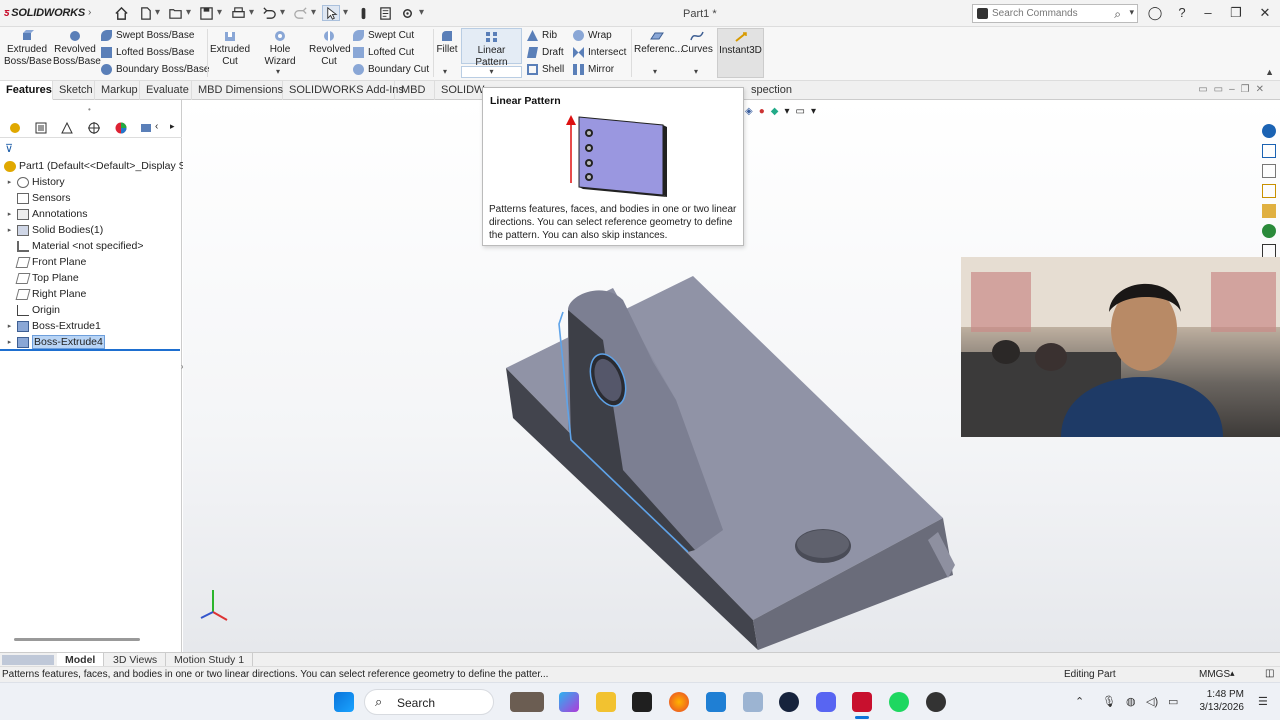  I want to click on solidworks-logo: ƽ SOLIDWORKS, so click(44, 13).